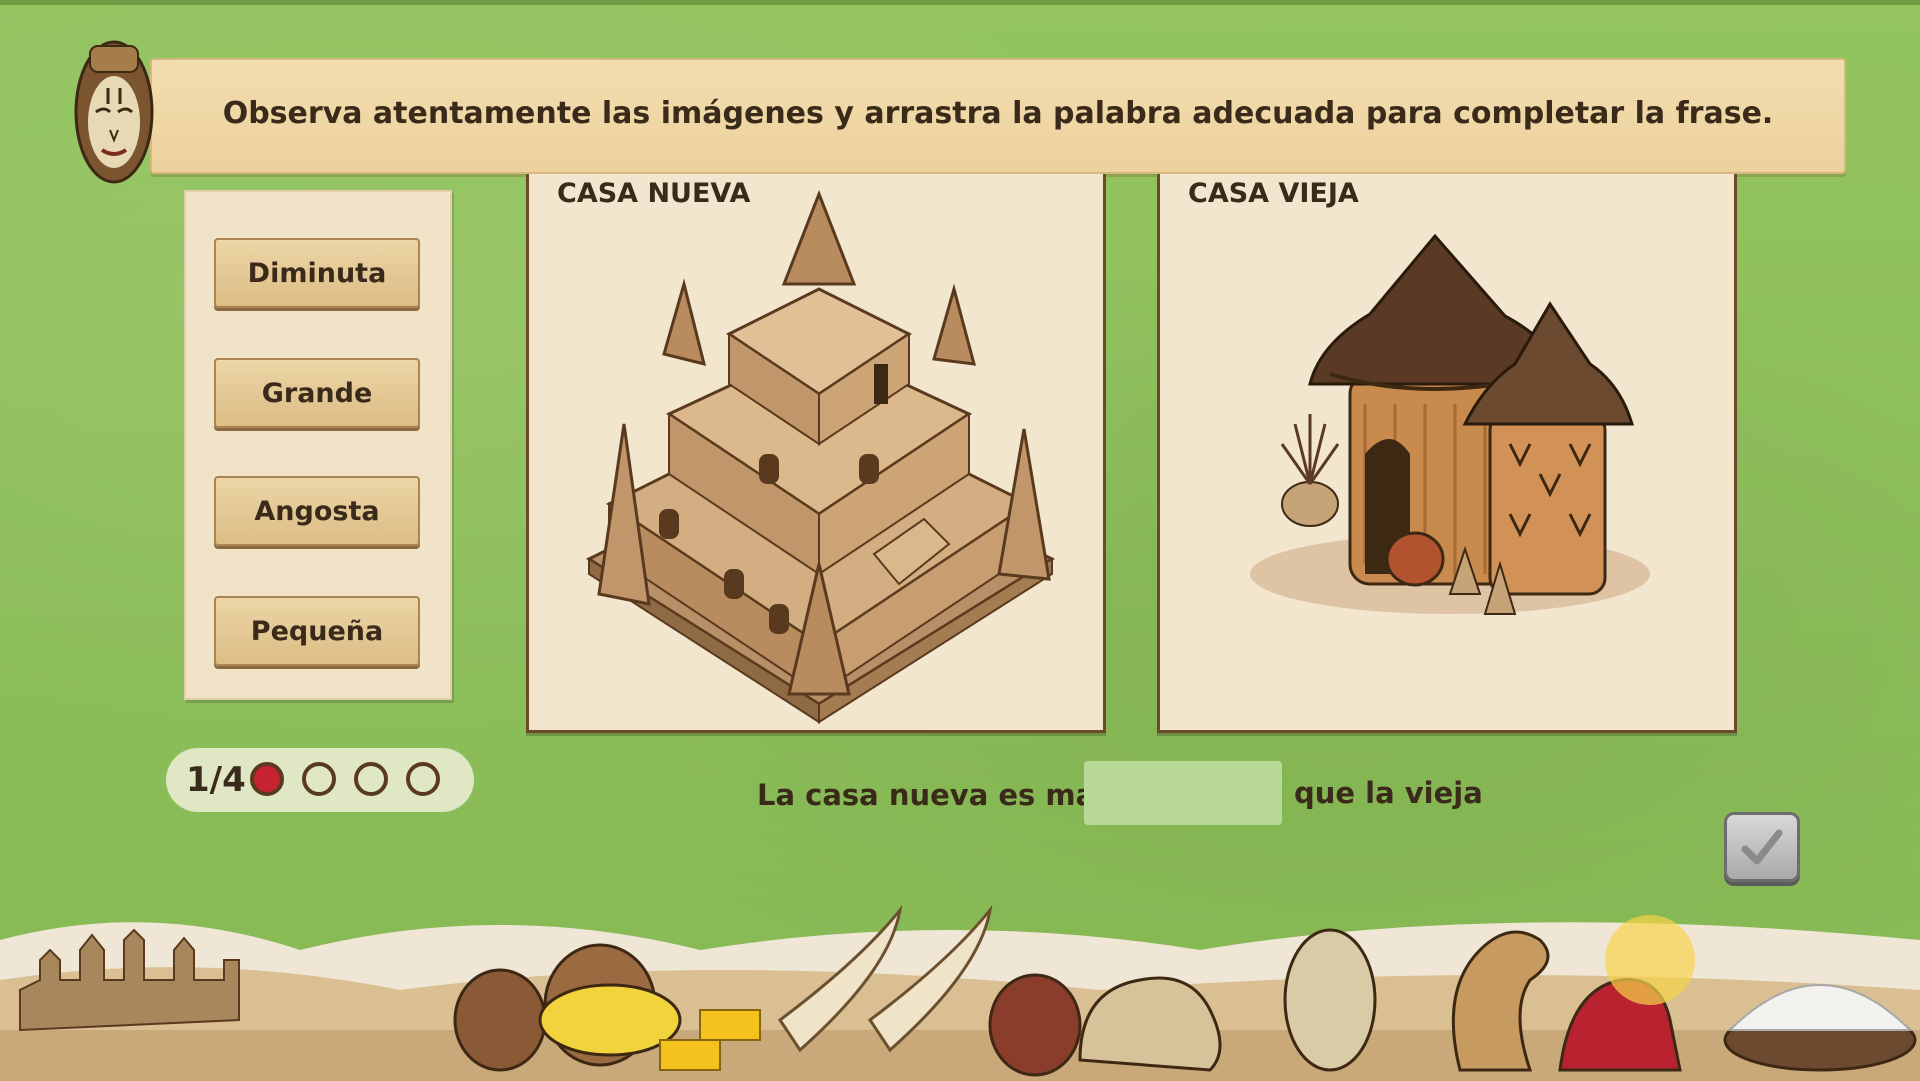 The width and height of the screenshot is (1920, 1081). I want to click on tribal-mask-icon, so click(114, 112).